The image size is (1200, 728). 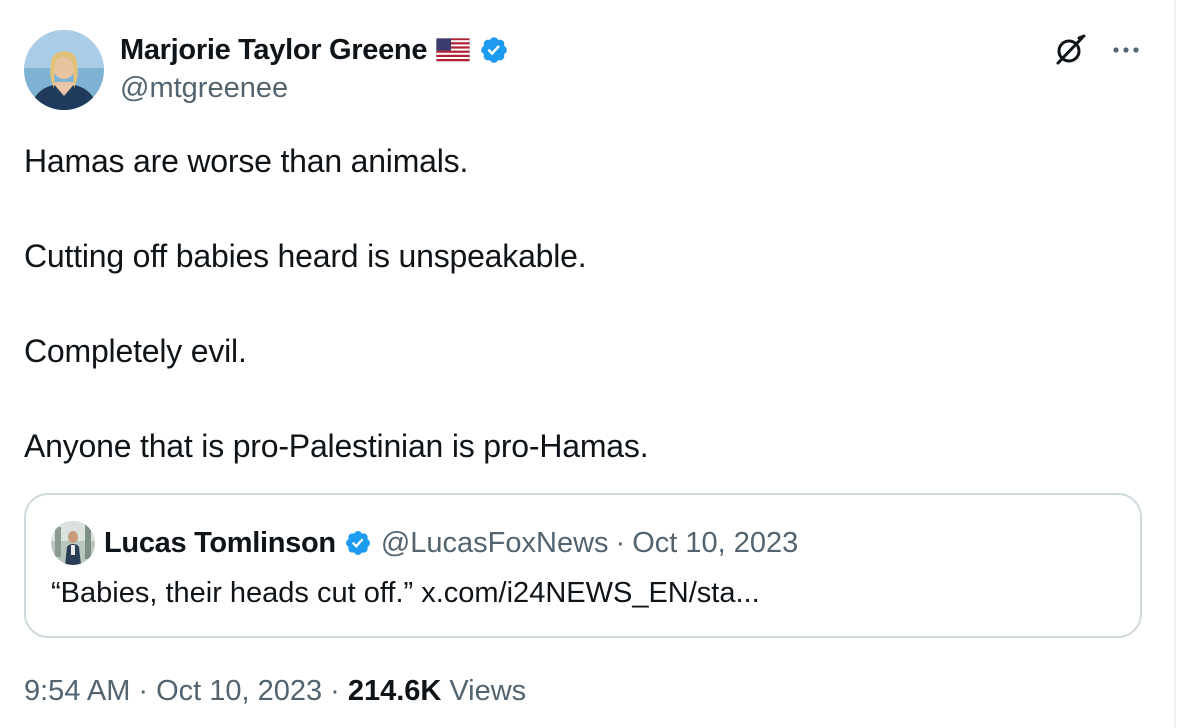 I want to click on views-label: Views, so click(x=488, y=691).